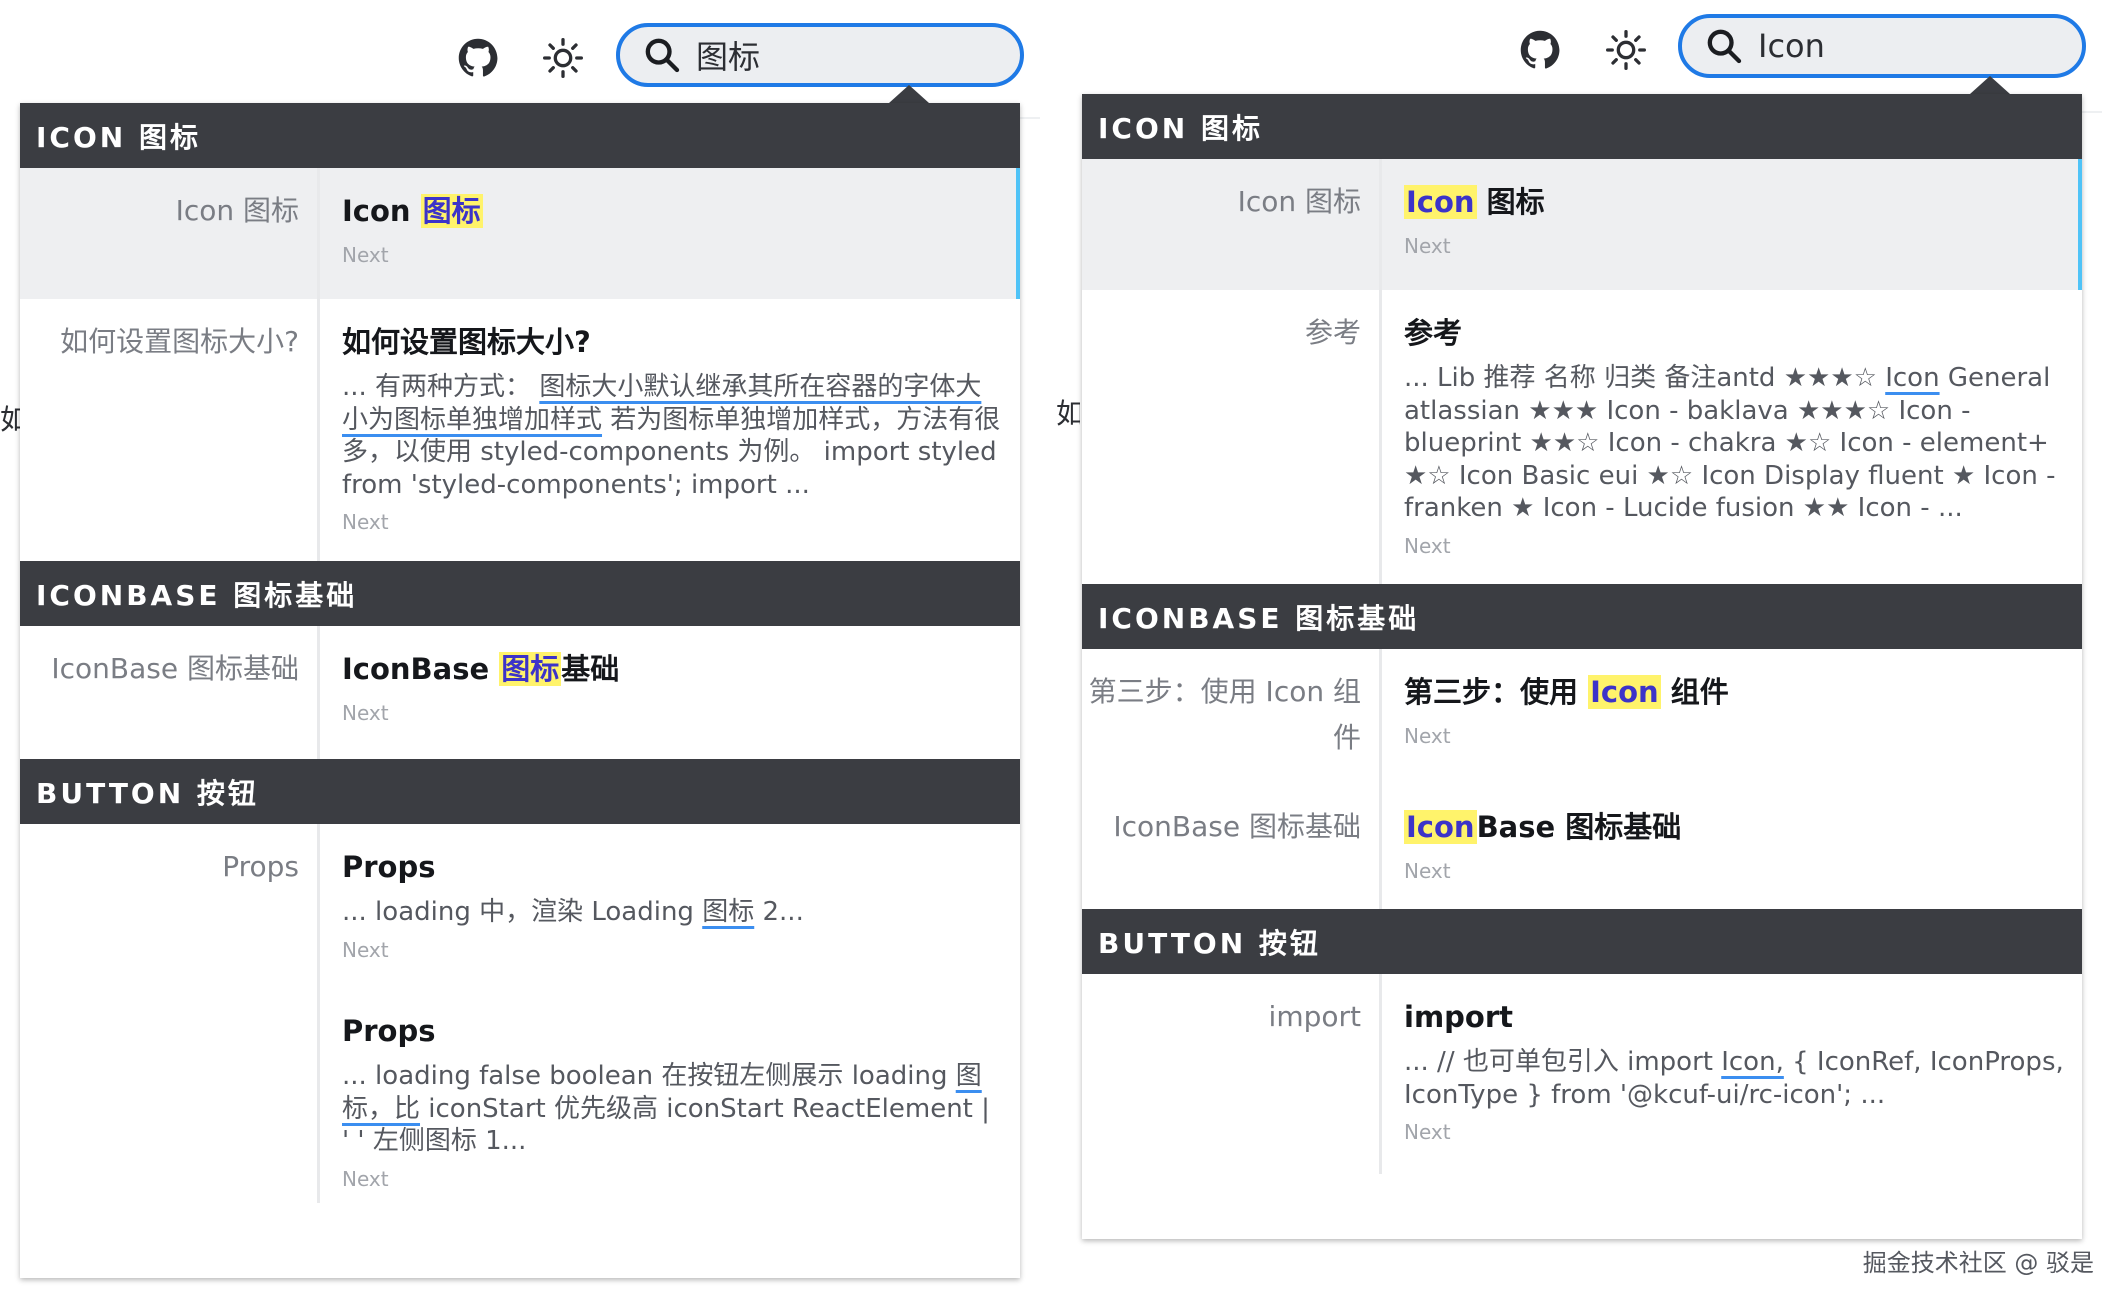 Image resolution: width=2112 pixels, height=1296 pixels. Describe the element at coordinates (170, 906) in the screenshot. I see `hit-category: Props` at that location.